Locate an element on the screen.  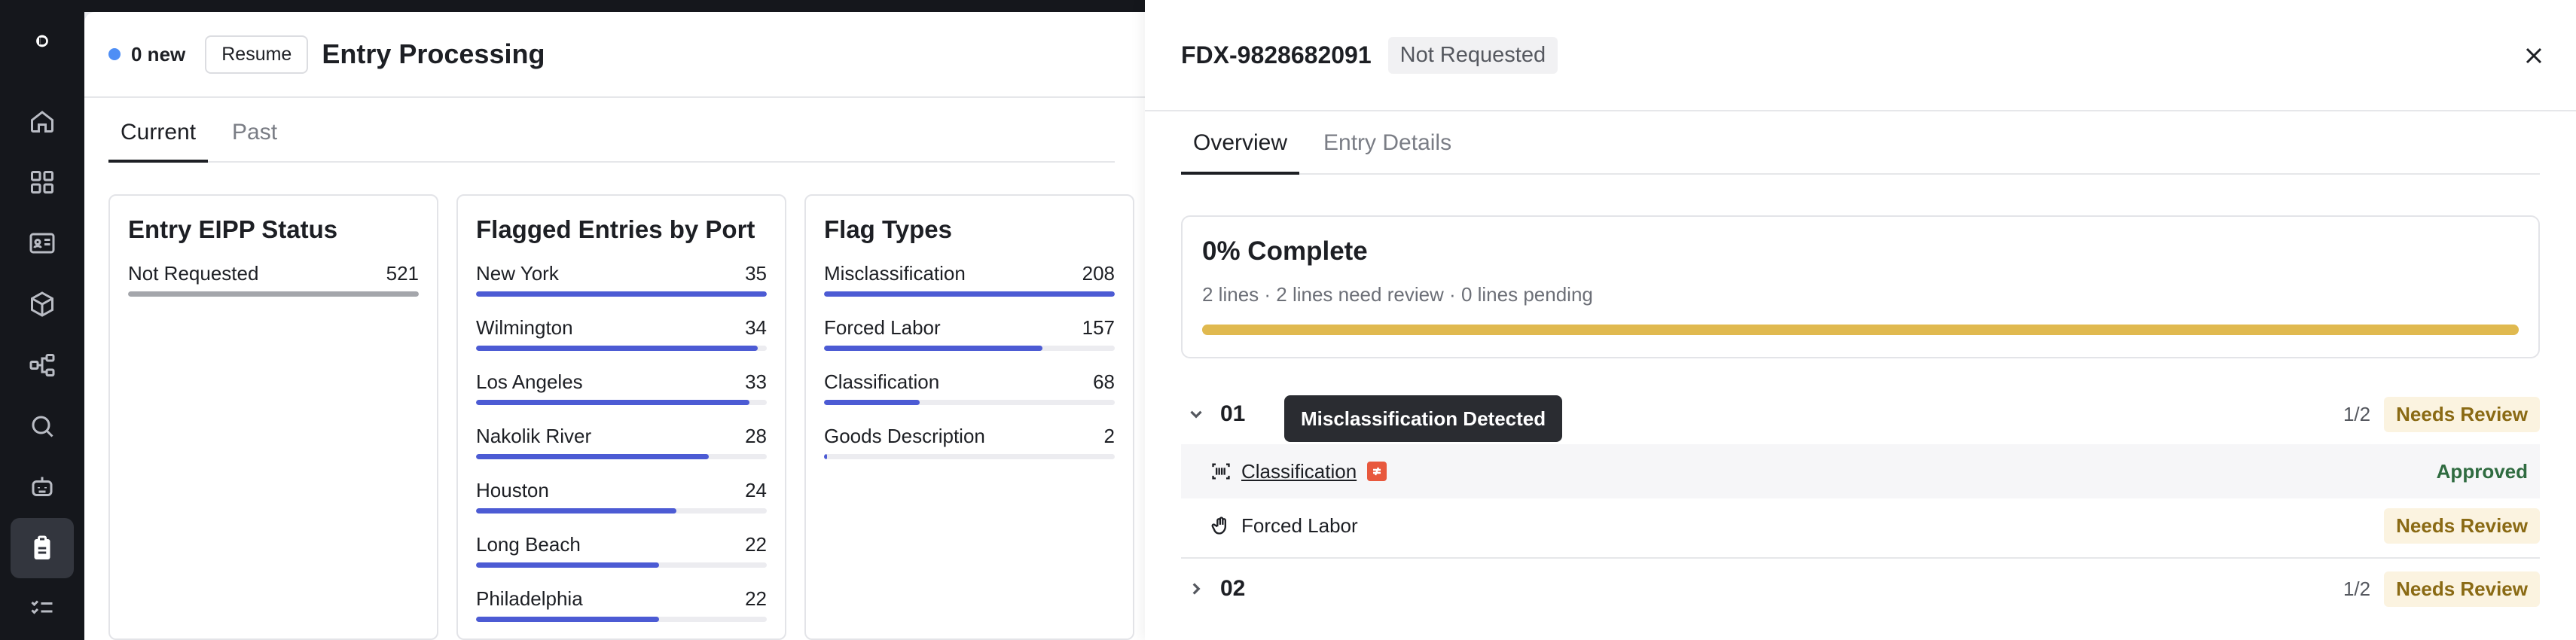
line-item-label: Forced Labor is located at coordinates (1300, 525).